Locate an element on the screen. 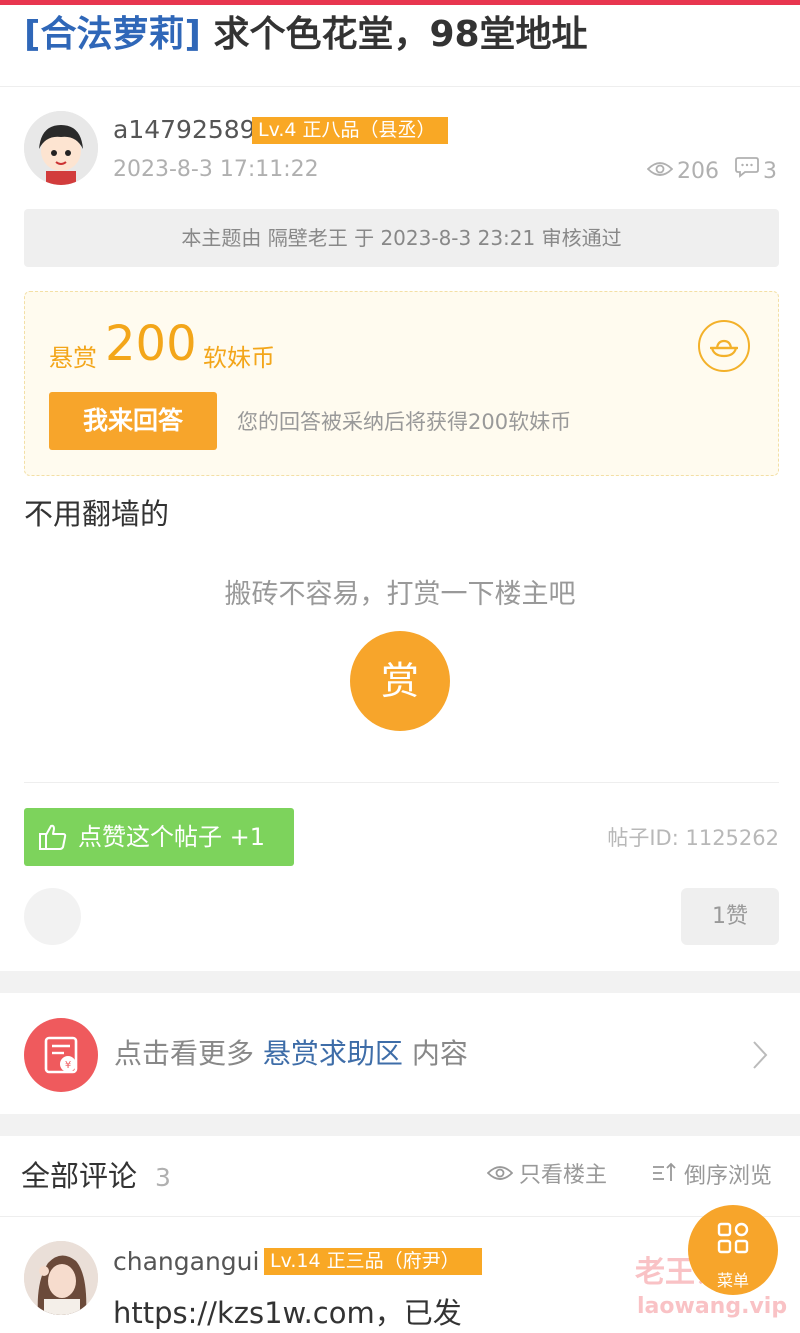 The width and height of the screenshot is (800, 1333). bounty-amount: 200 is located at coordinates (151, 344).